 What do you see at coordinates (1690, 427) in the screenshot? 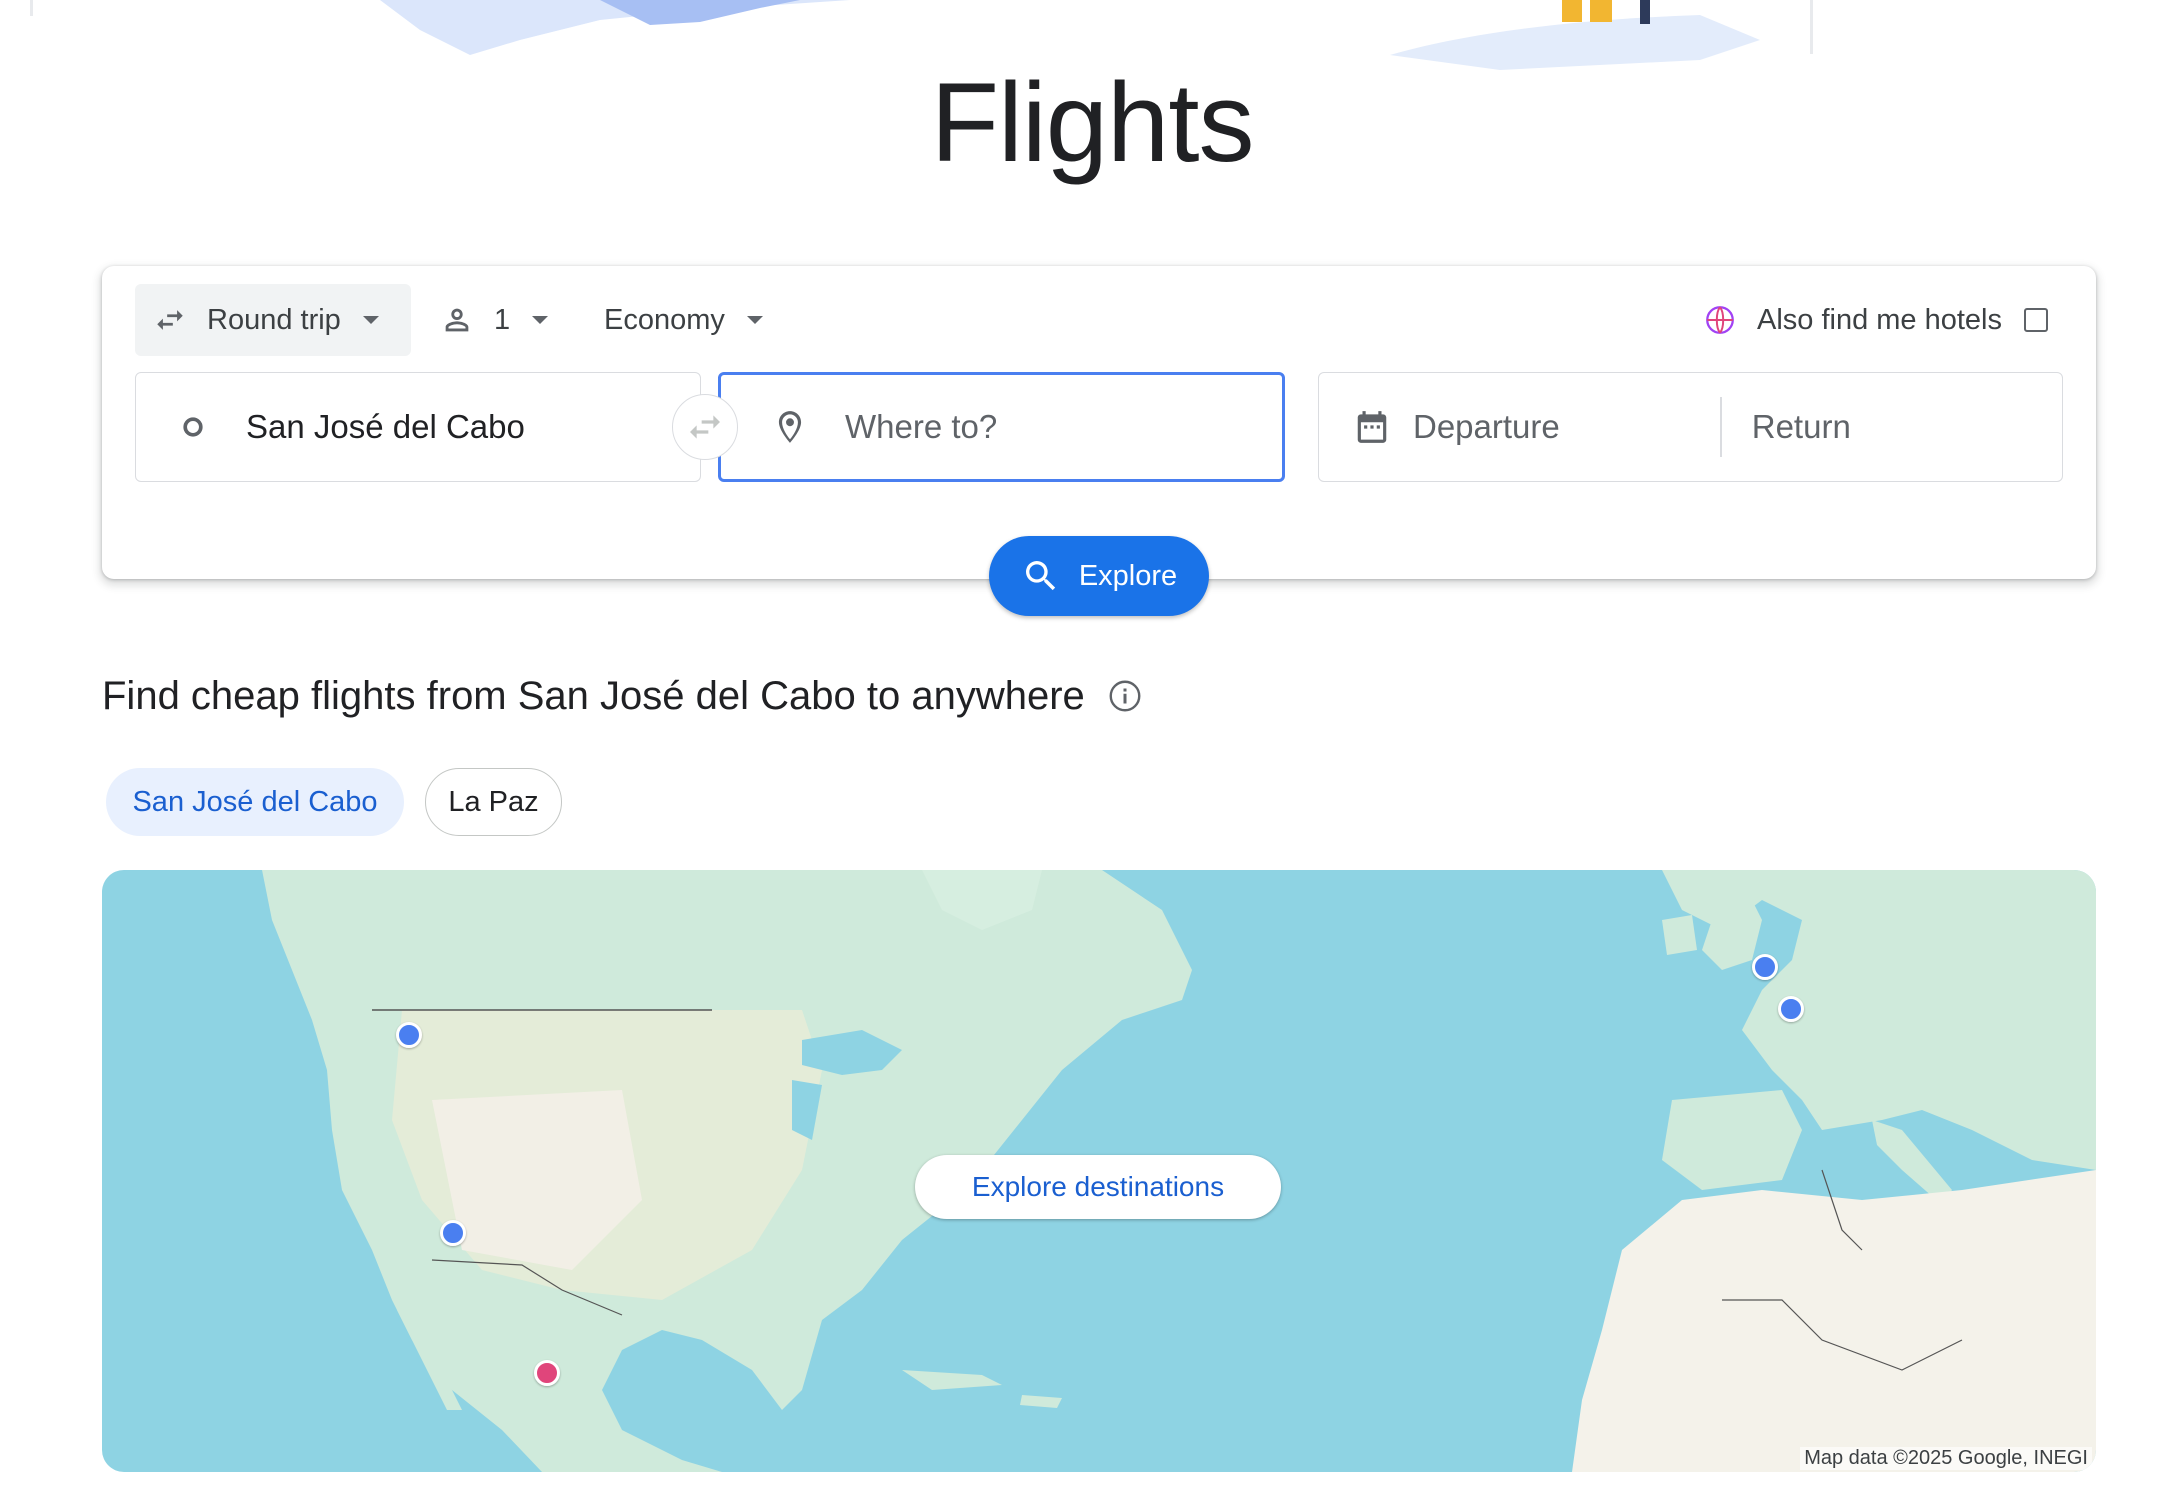
I see `dates-field: Departure Return` at bounding box center [1690, 427].